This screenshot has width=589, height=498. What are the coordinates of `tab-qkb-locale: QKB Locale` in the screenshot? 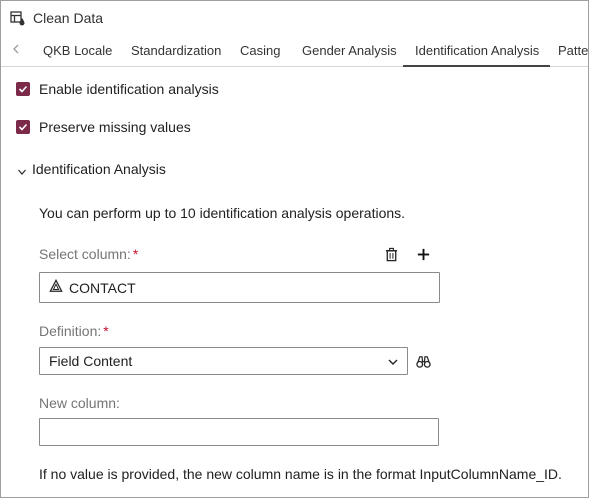 It's located at (77, 51).